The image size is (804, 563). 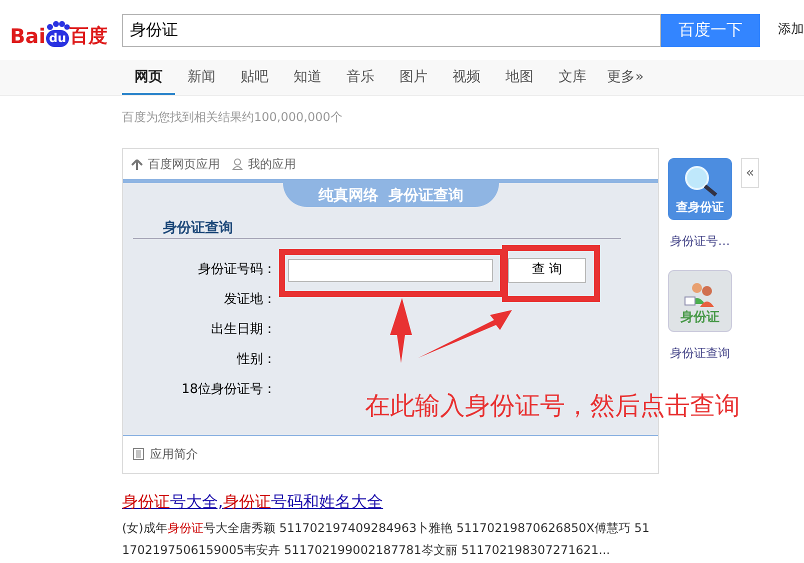 I want to click on logo-text: 百度, so click(x=89, y=36).